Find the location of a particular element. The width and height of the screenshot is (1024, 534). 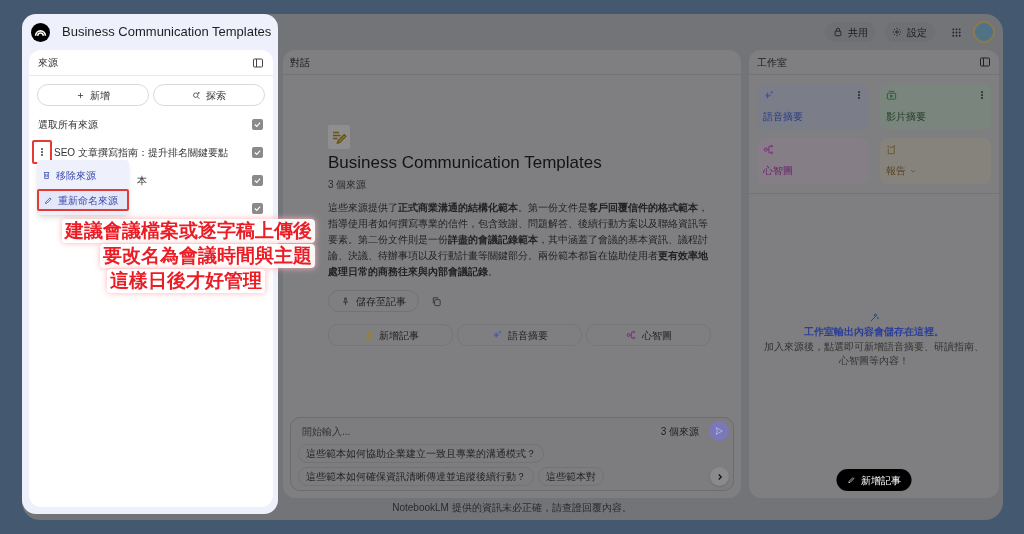

settings-button: 設定 is located at coordinates (909, 32).